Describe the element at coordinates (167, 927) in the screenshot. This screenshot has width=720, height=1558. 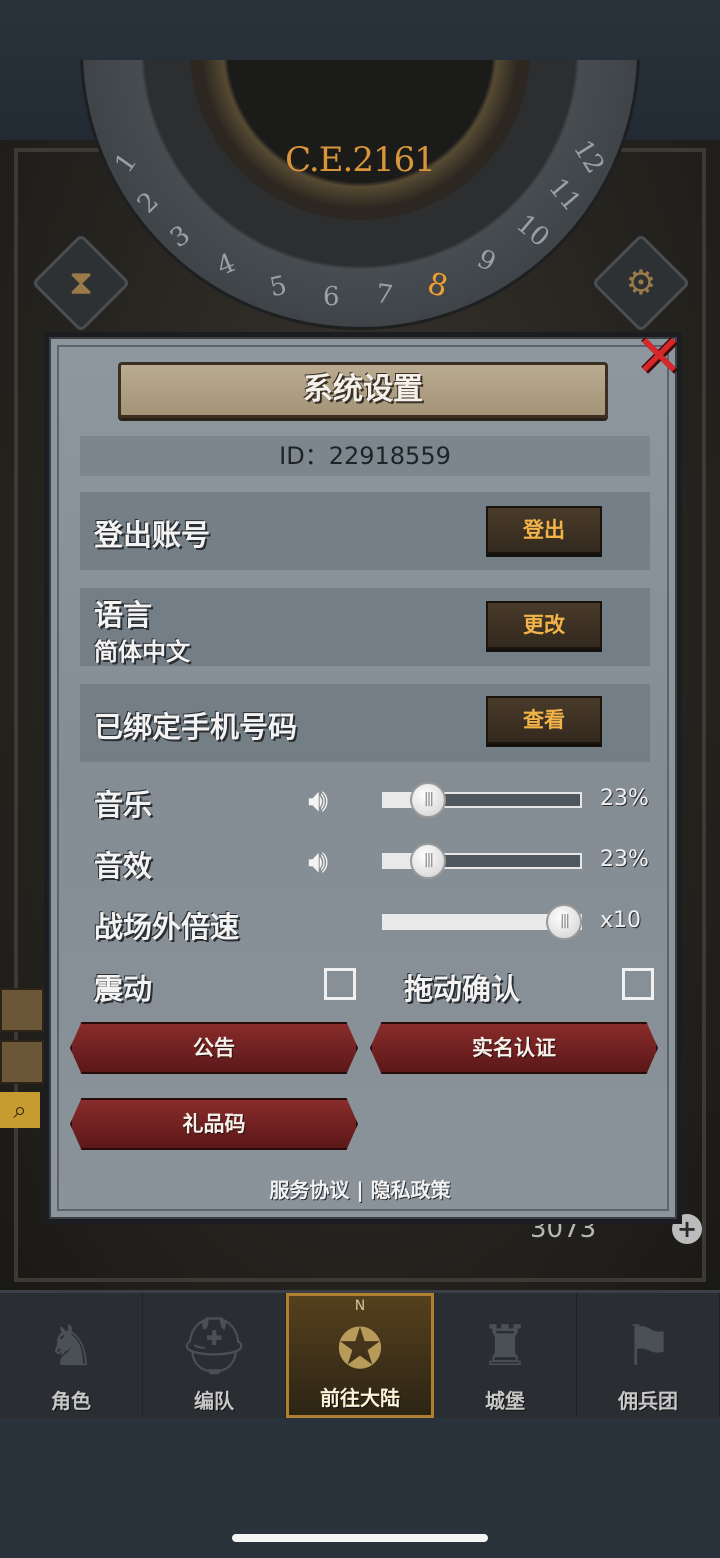
I see `speed-label: 战场外倍速` at that location.